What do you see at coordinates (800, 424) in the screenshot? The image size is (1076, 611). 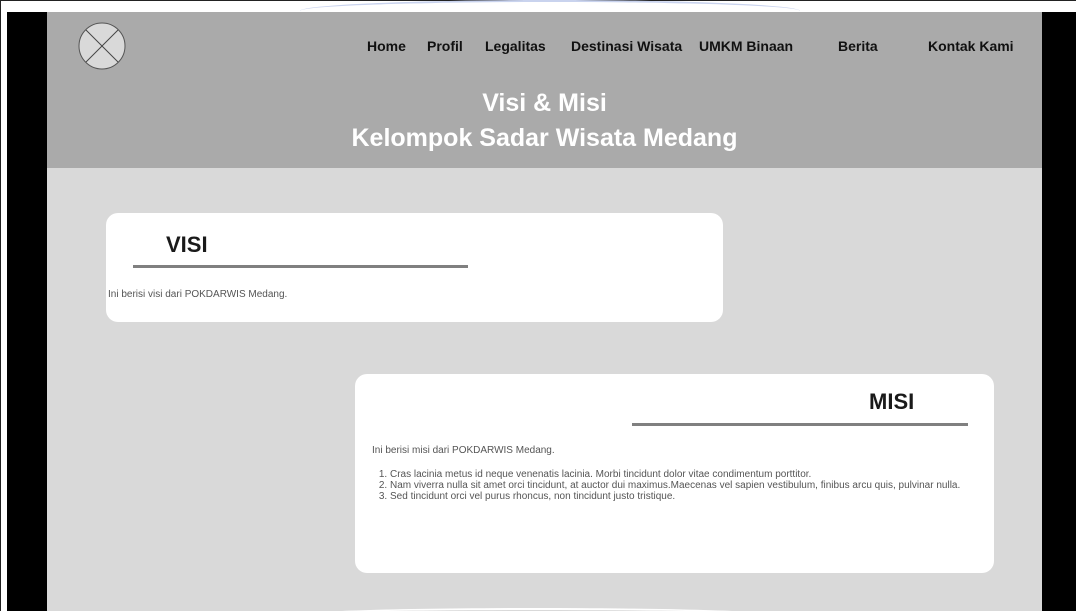 I see `misi-underline` at bounding box center [800, 424].